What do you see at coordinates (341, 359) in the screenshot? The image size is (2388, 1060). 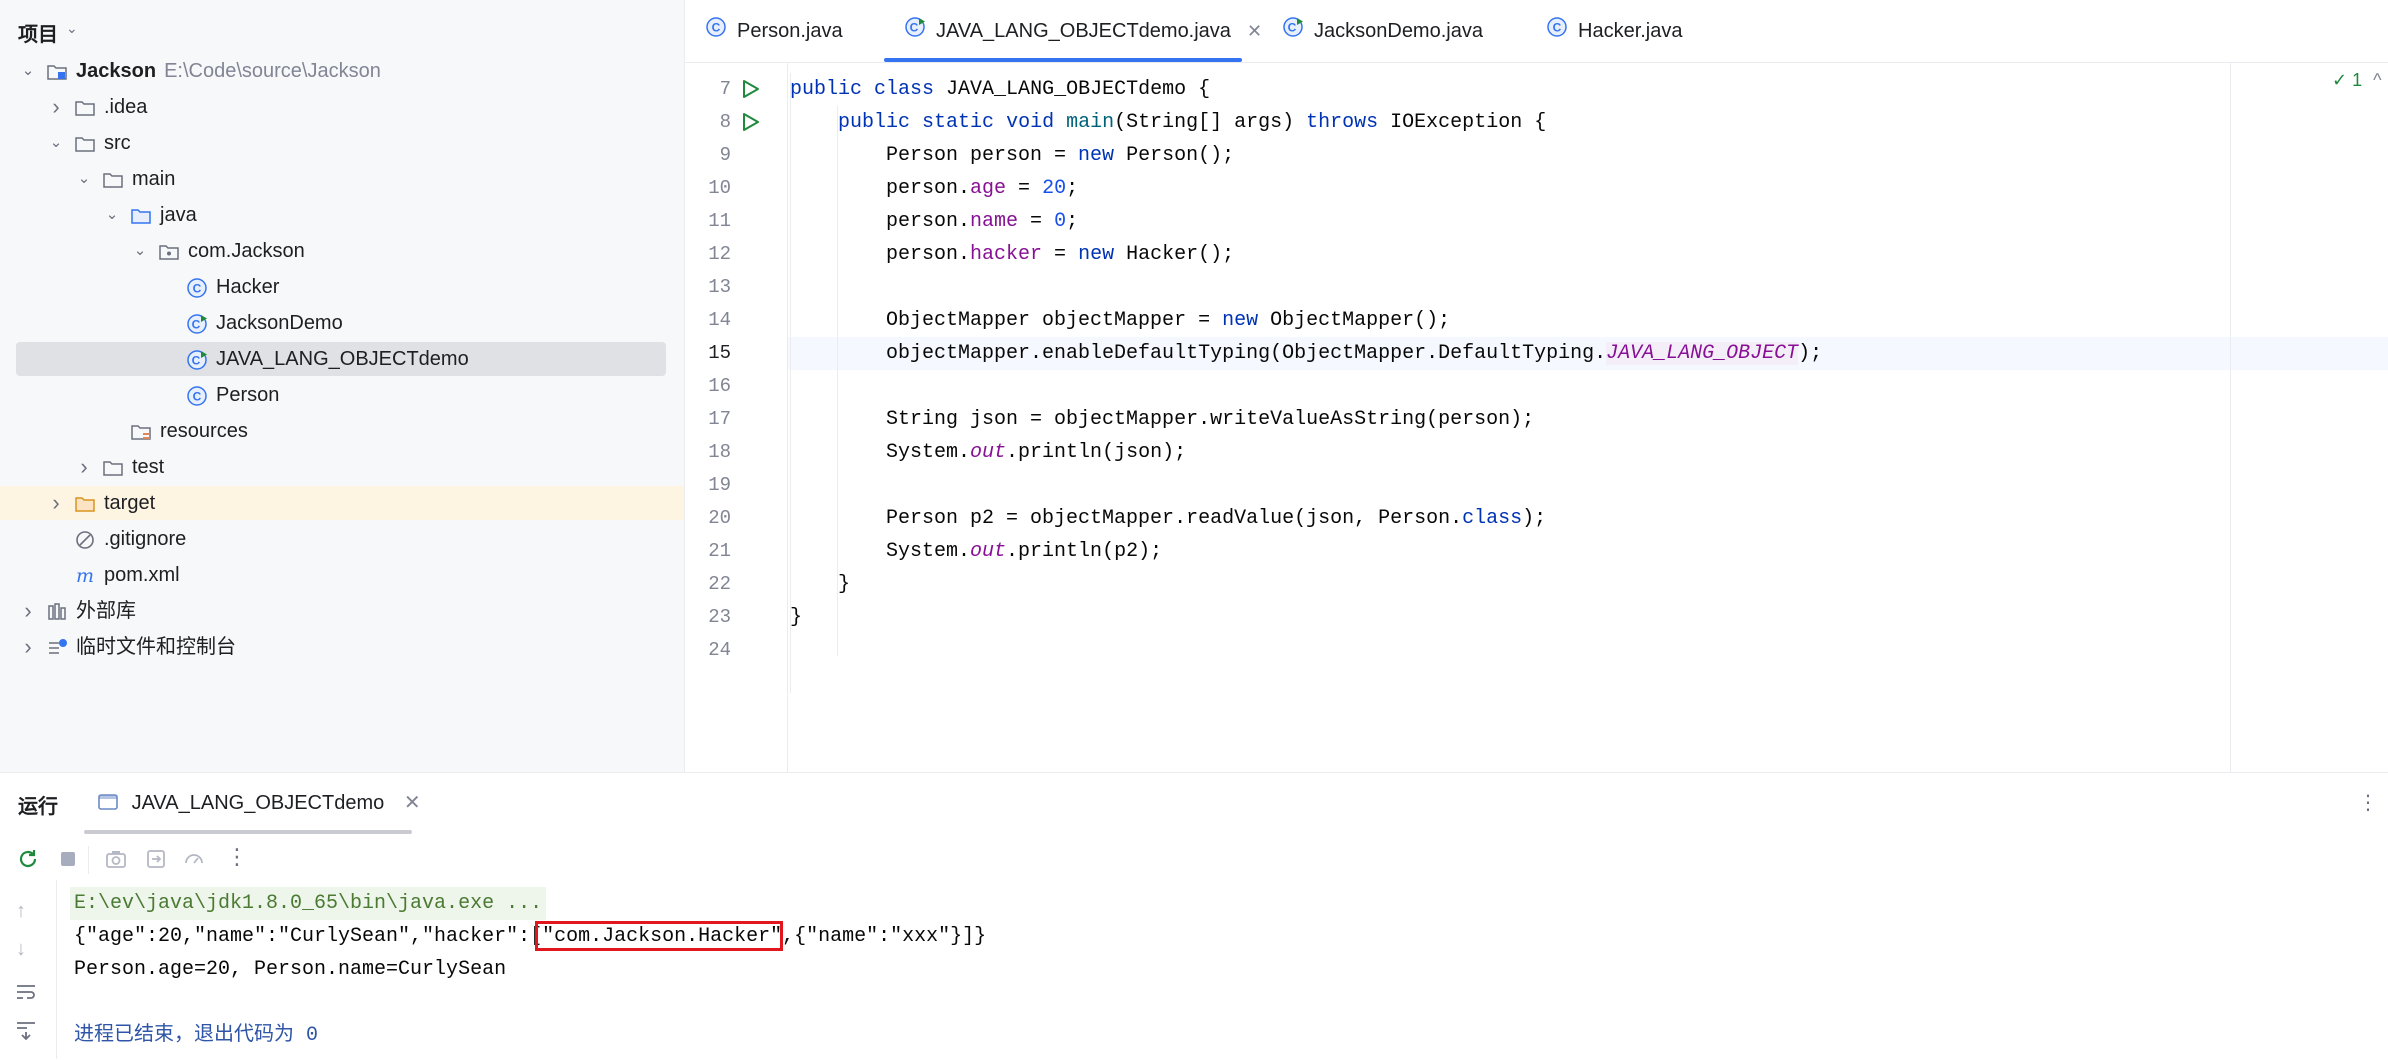 I see `tree-item: C JAVA_LANG_OBJECTdemo` at bounding box center [341, 359].